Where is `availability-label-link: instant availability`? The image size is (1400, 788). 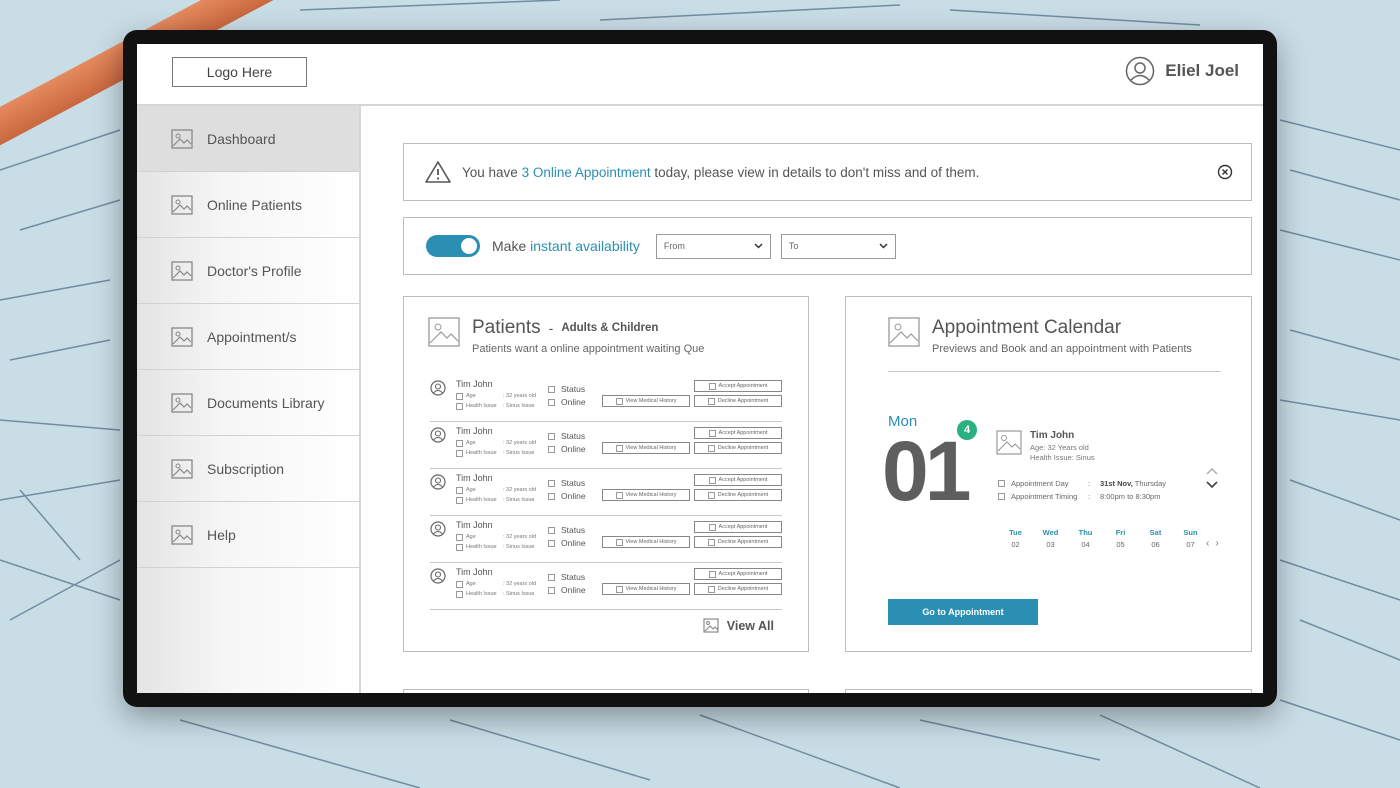
availability-label-link: instant availability is located at coordinates (585, 246).